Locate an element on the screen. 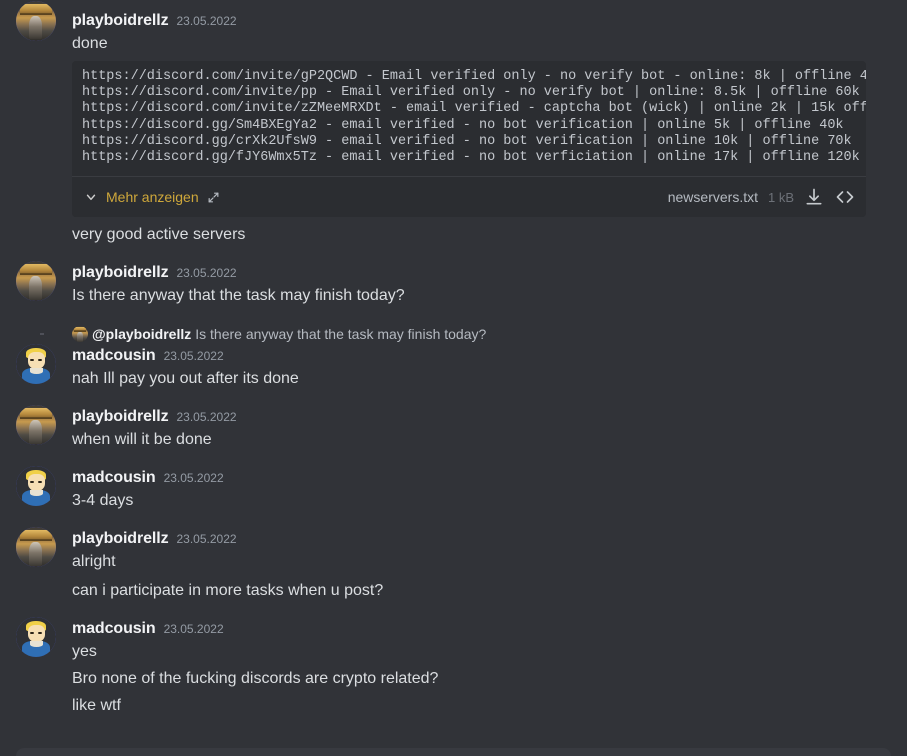 This screenshot has height=756, width=907. chevron-down-icon is located at coordinates (91, 197).